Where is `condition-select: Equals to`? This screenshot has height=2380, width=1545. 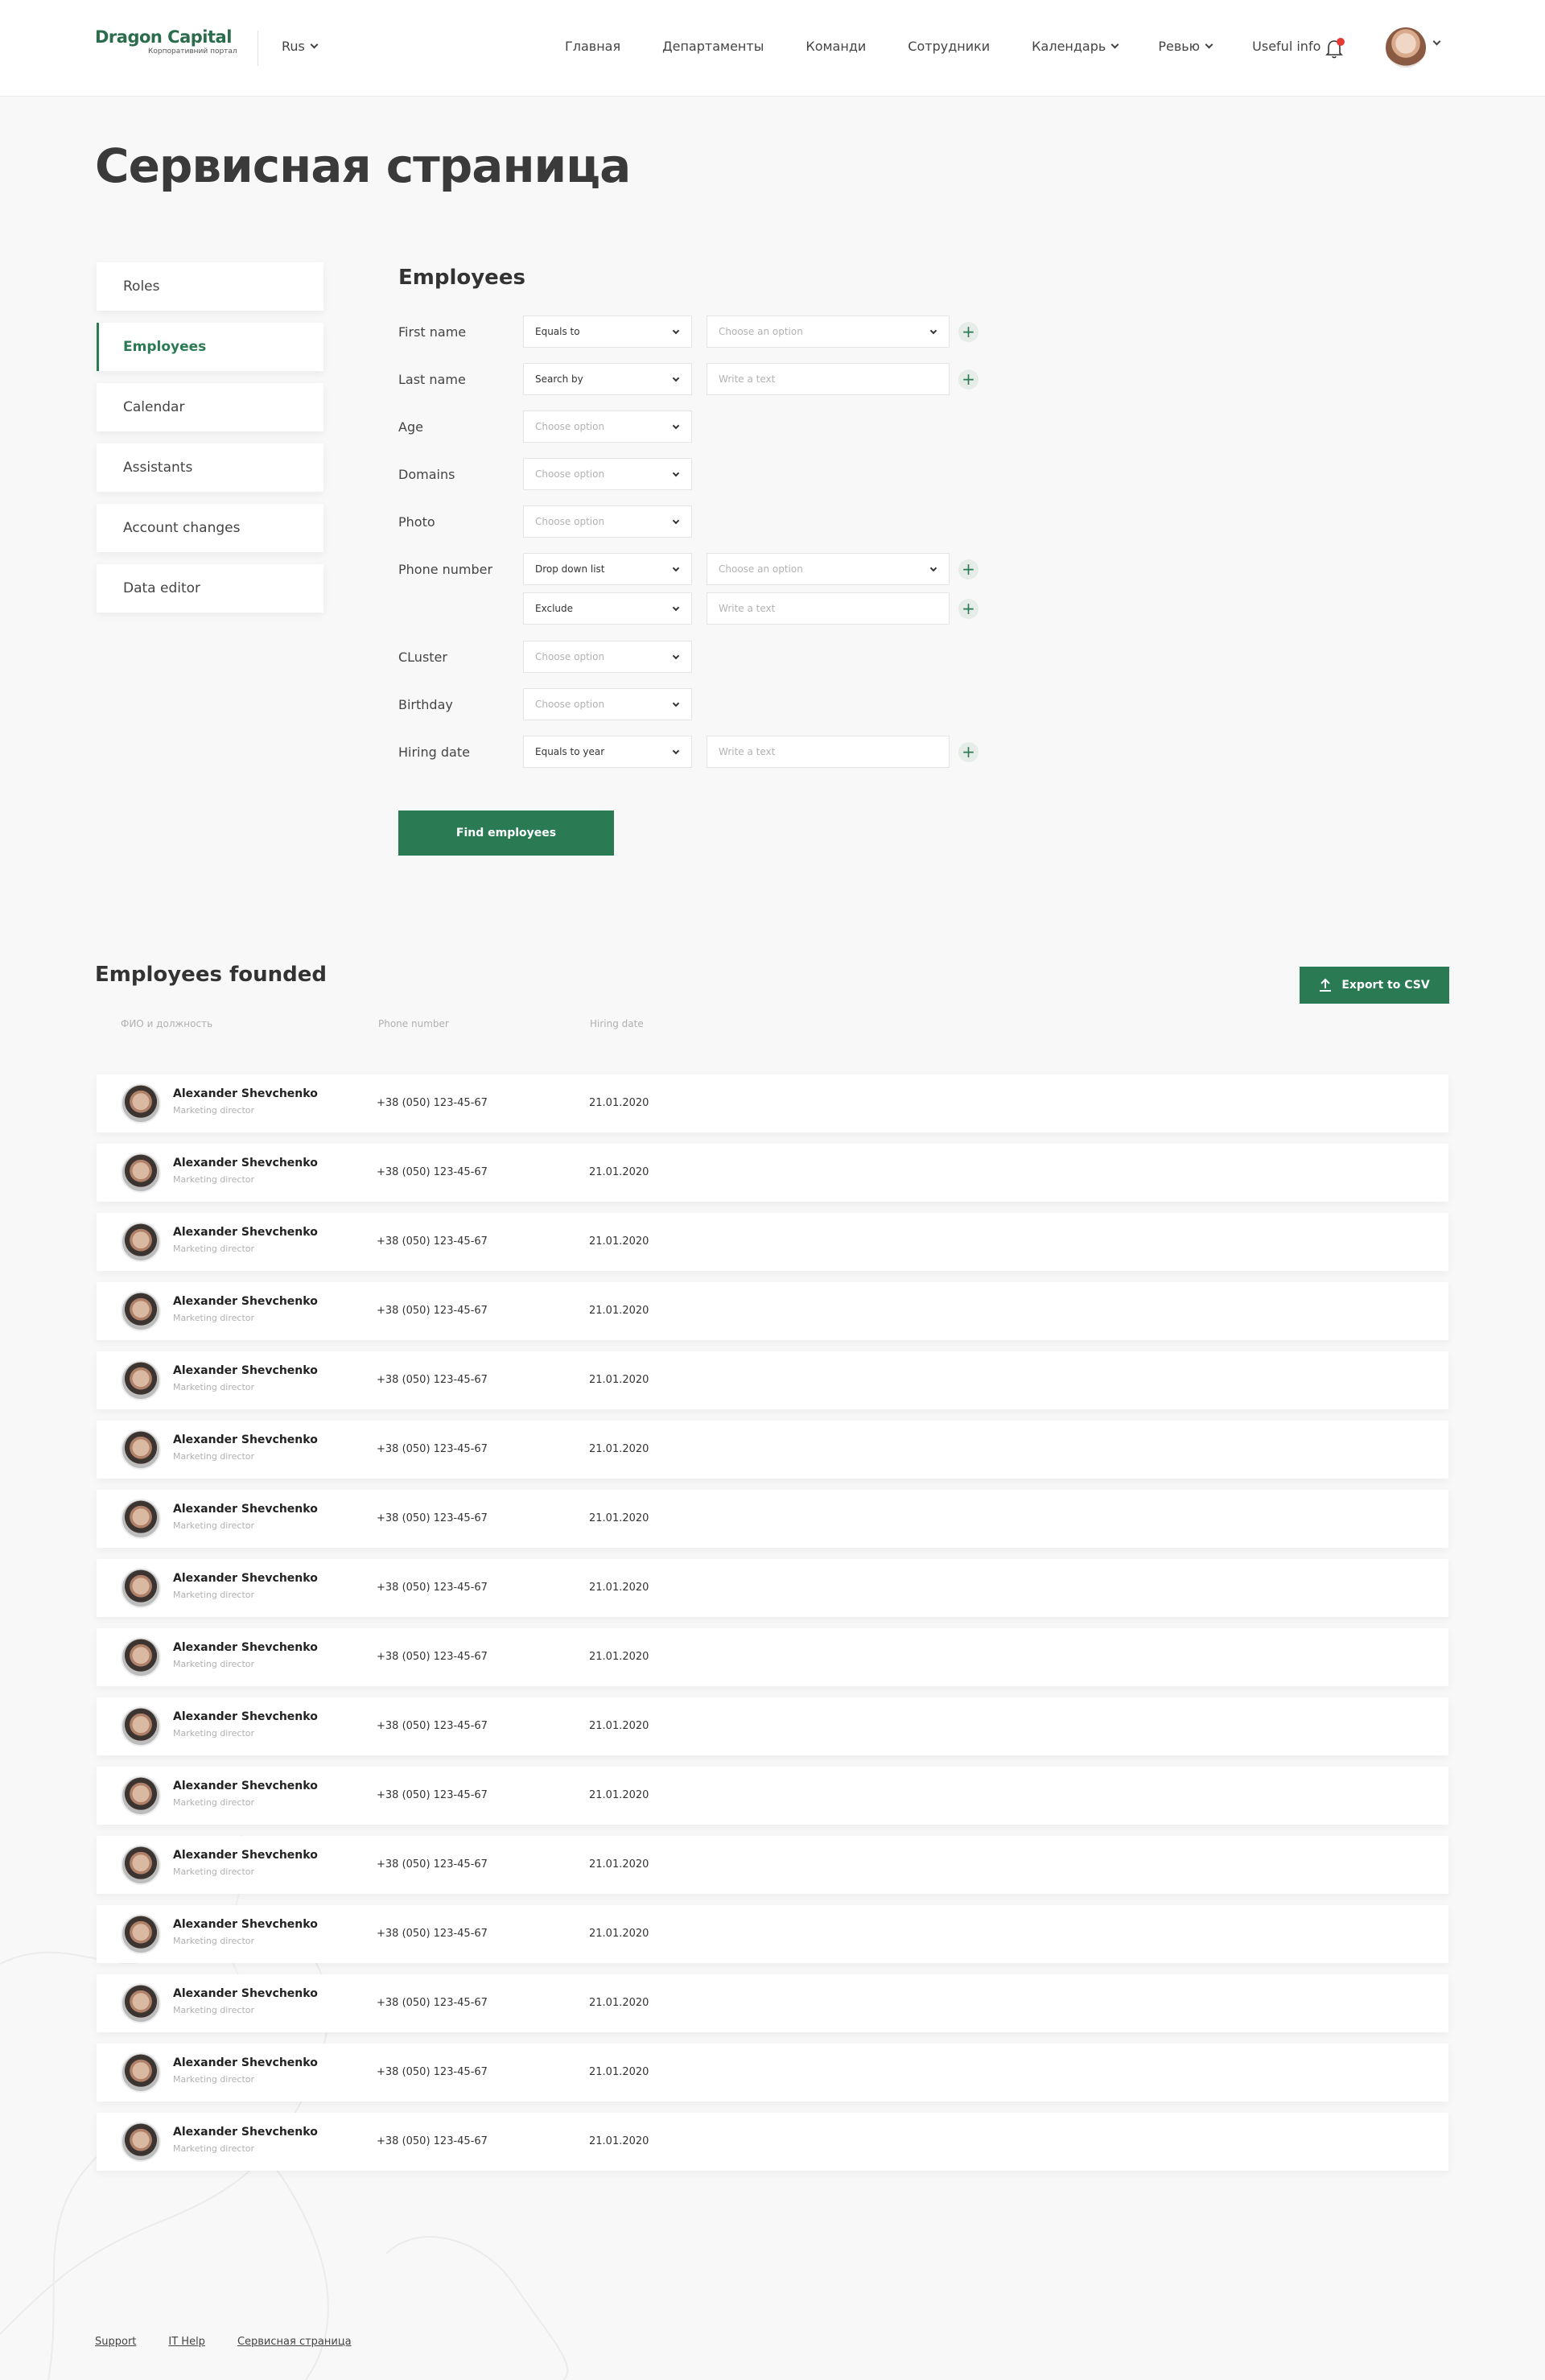
condition-select: Equals to is located at coordinates (607, 332).